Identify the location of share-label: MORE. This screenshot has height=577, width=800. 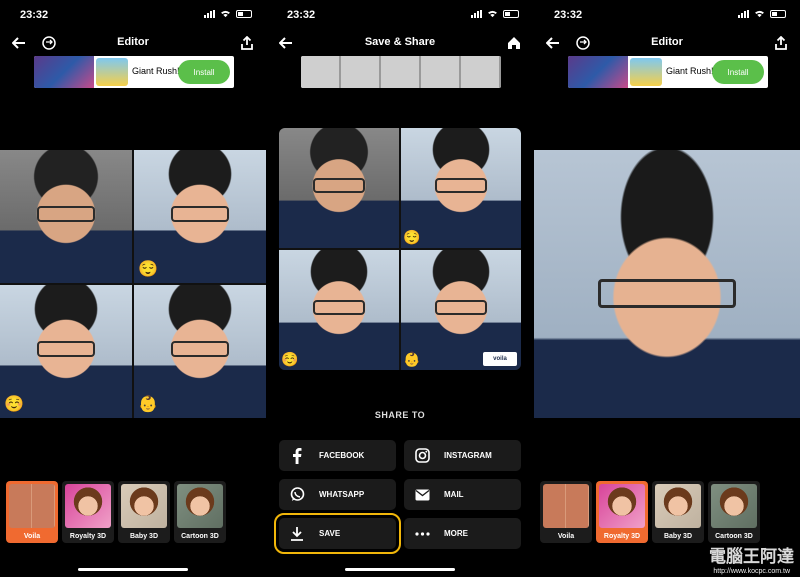
(456, 533).